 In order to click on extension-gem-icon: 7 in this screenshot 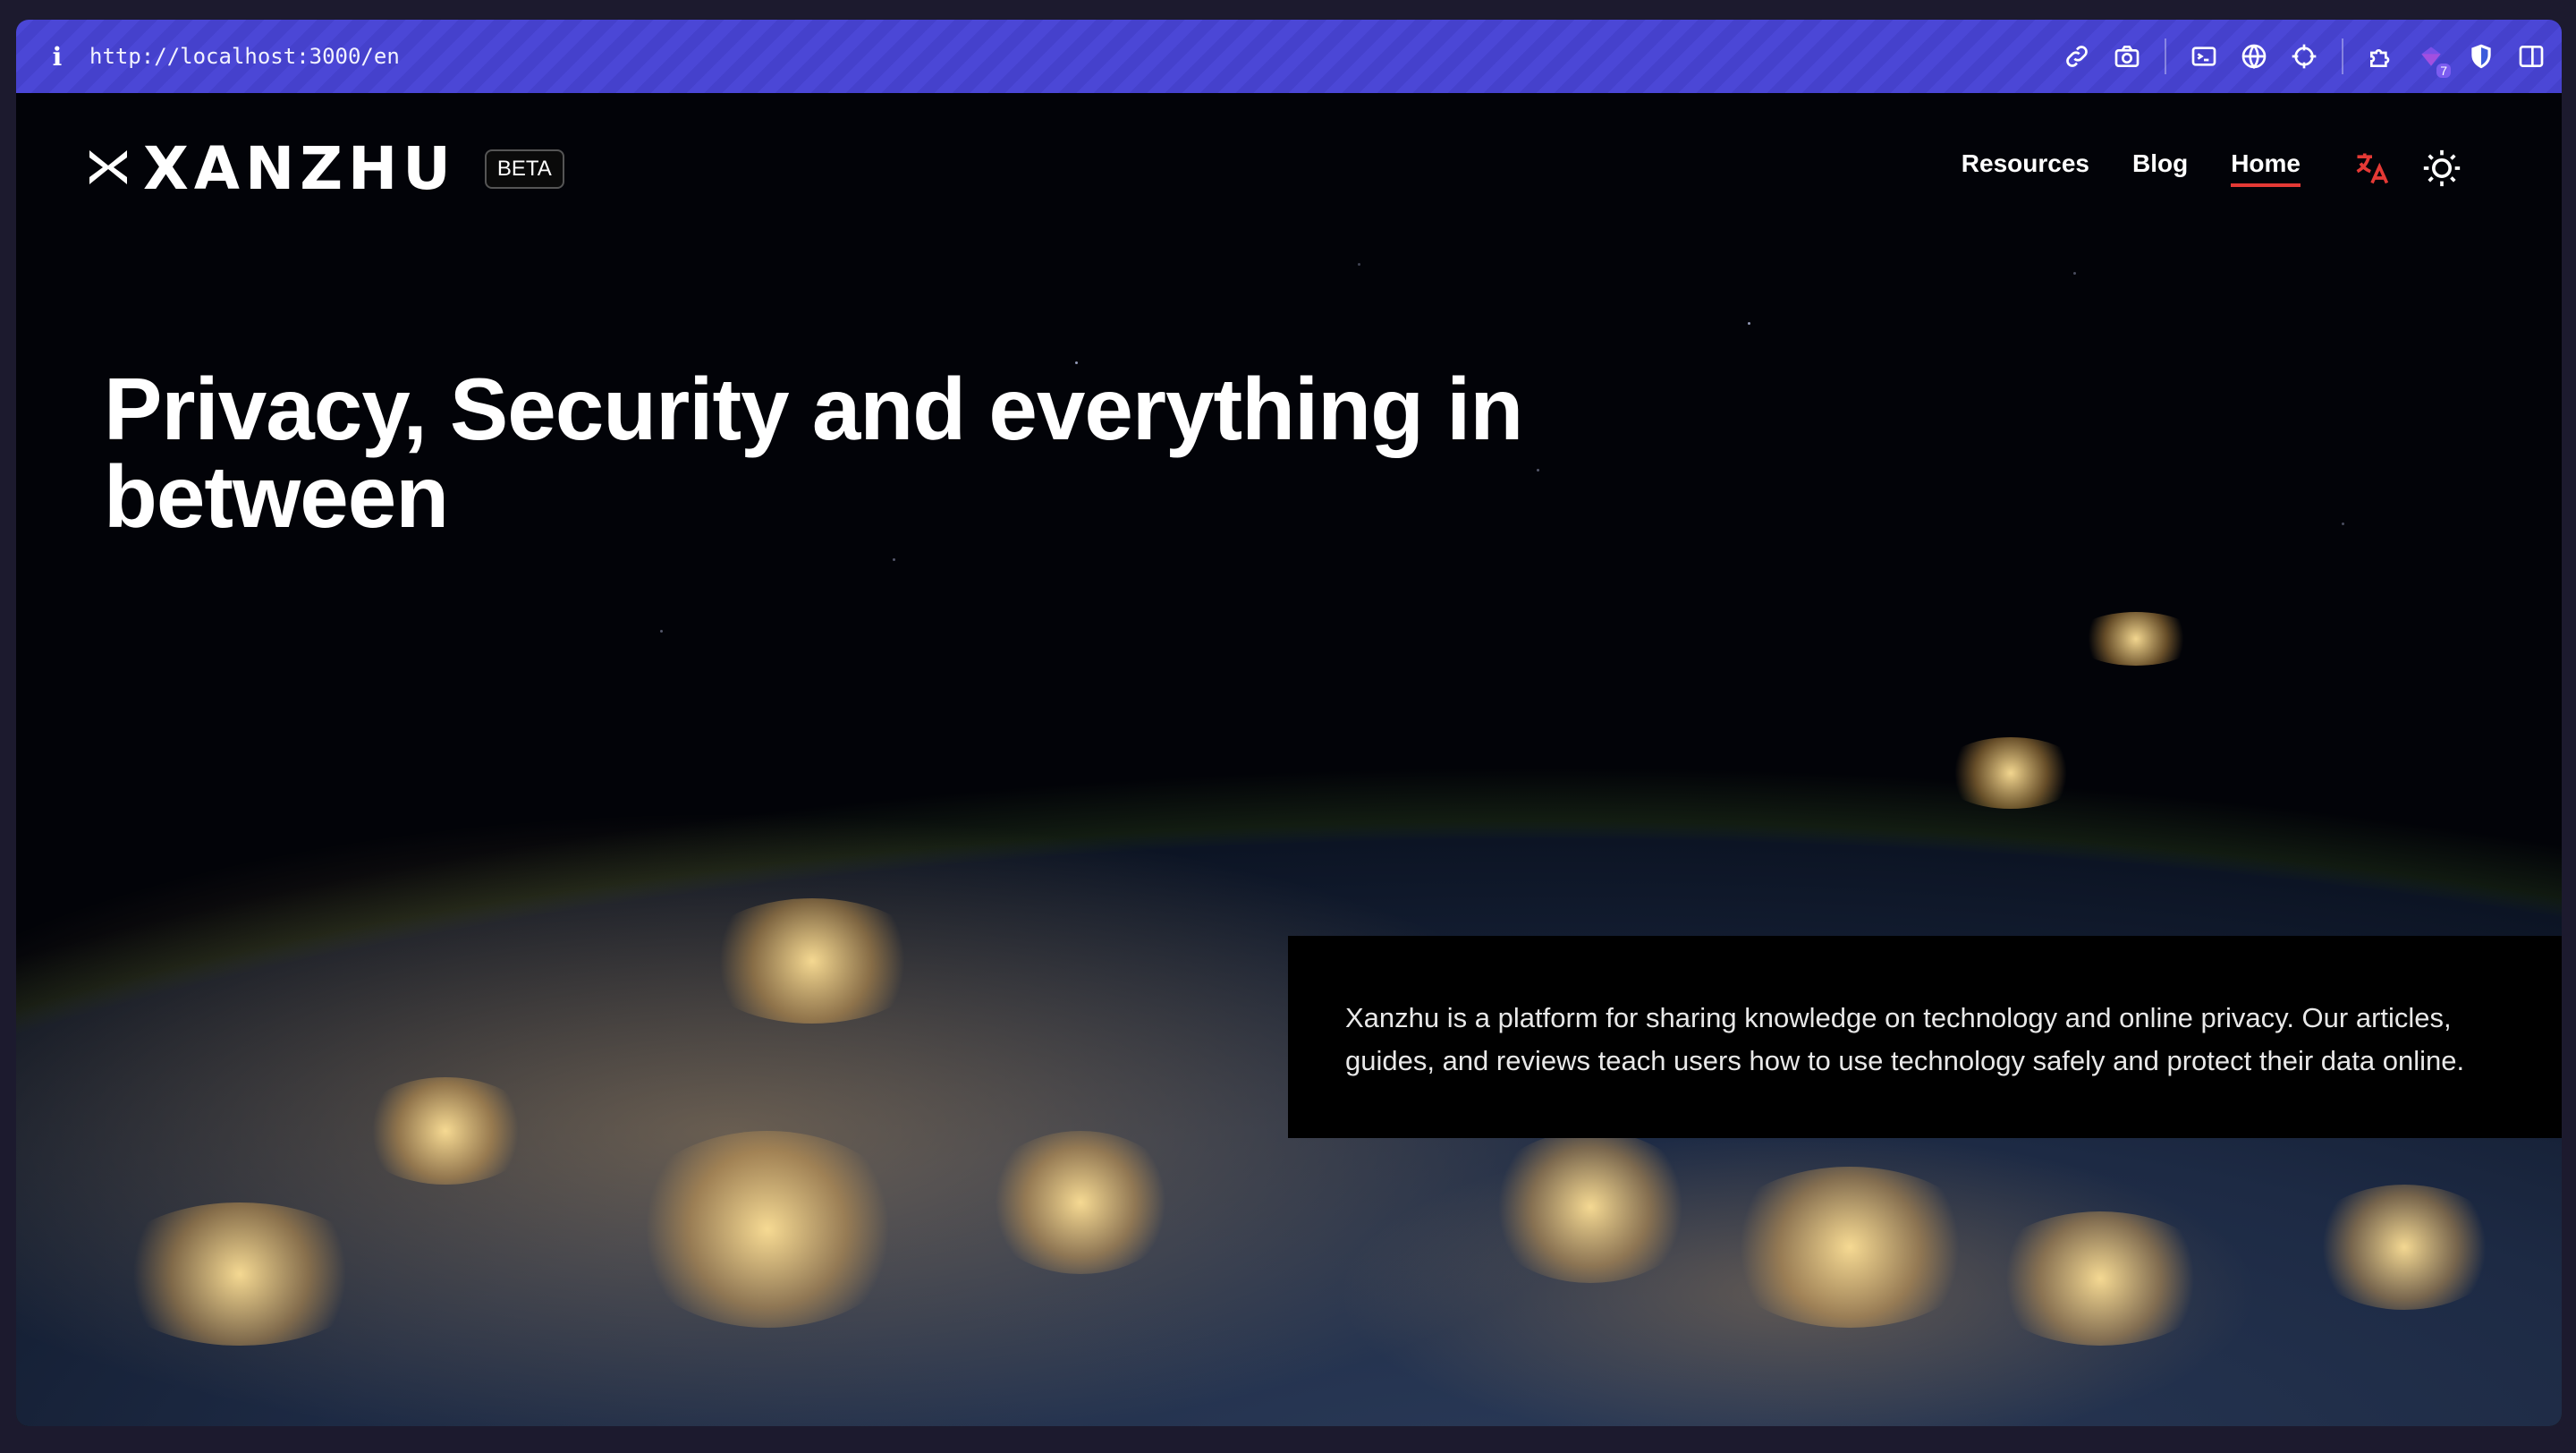, I will do `click(2433, 59)`.